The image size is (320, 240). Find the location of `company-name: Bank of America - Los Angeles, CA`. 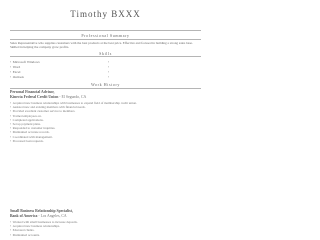

company-name: Bank of America - Los Angeles, CA is located at coordinates (38, 216).